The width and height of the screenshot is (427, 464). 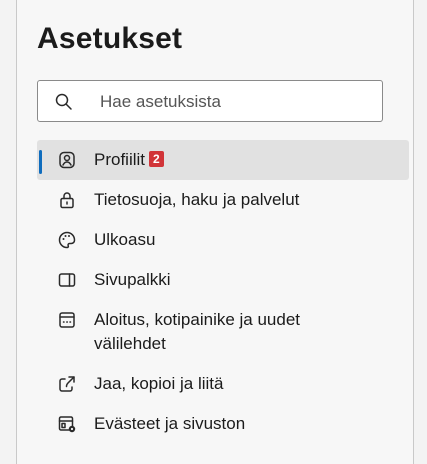 I want to click on nav-item-cookies: Evästeet ja sivuston, so click(x=215, y=424).